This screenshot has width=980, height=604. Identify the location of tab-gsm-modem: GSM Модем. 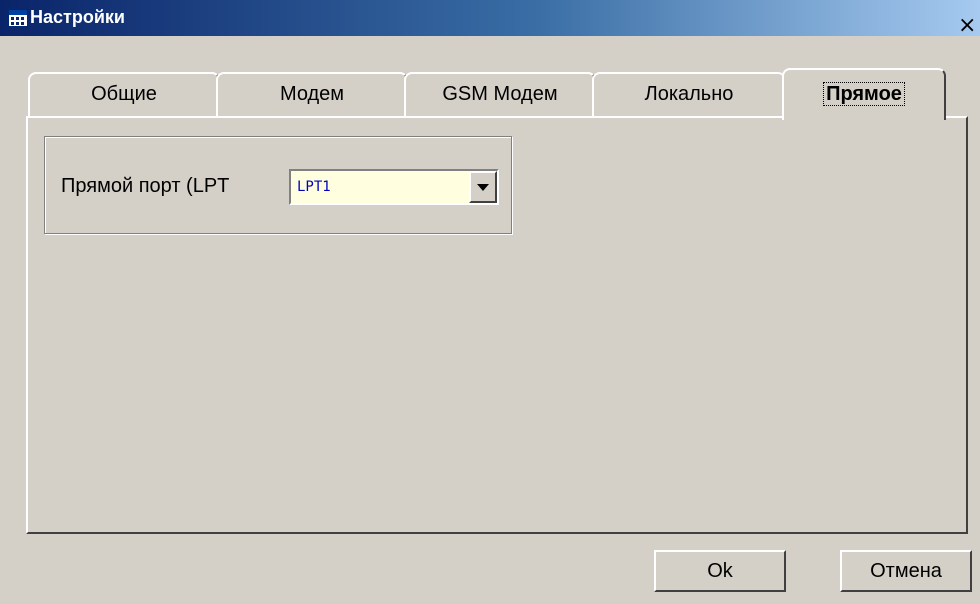
(500, 94).